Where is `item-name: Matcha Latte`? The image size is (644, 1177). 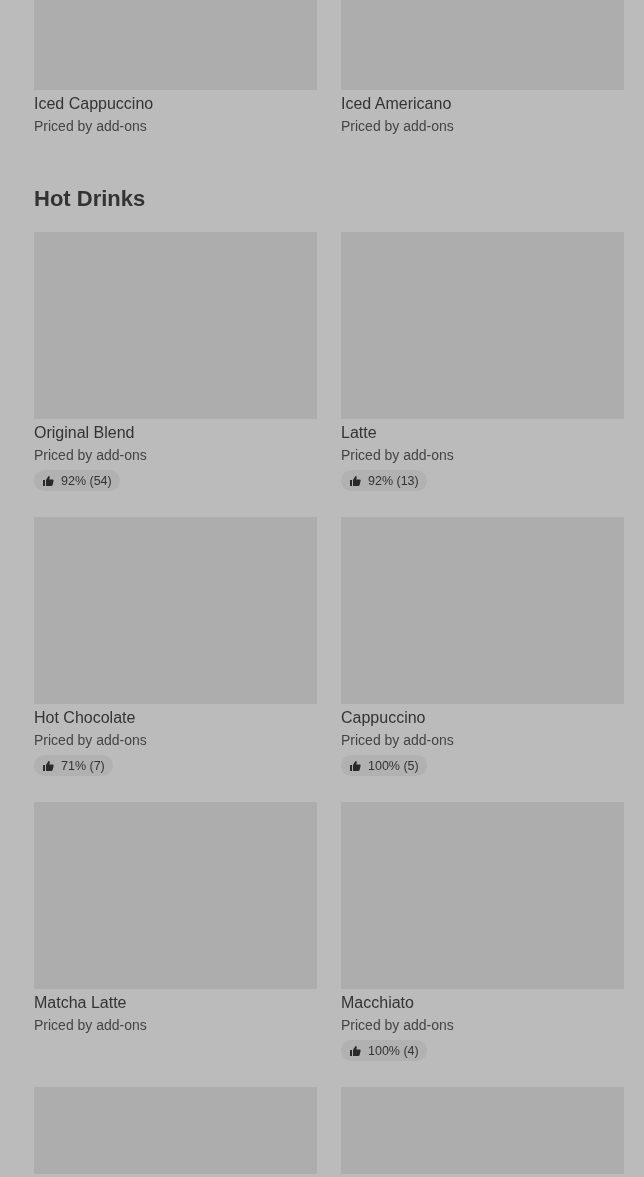 item-name: Matcha Latte is located at coordinates (175, 1003).